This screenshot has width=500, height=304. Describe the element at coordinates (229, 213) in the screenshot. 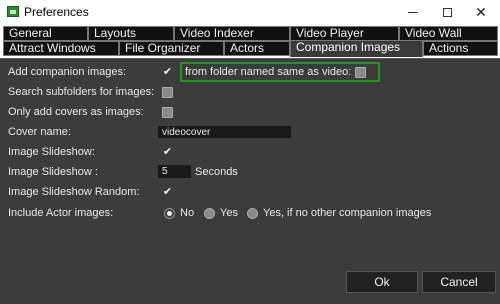

I see `include-actor-yes-label: Yes` at that location.